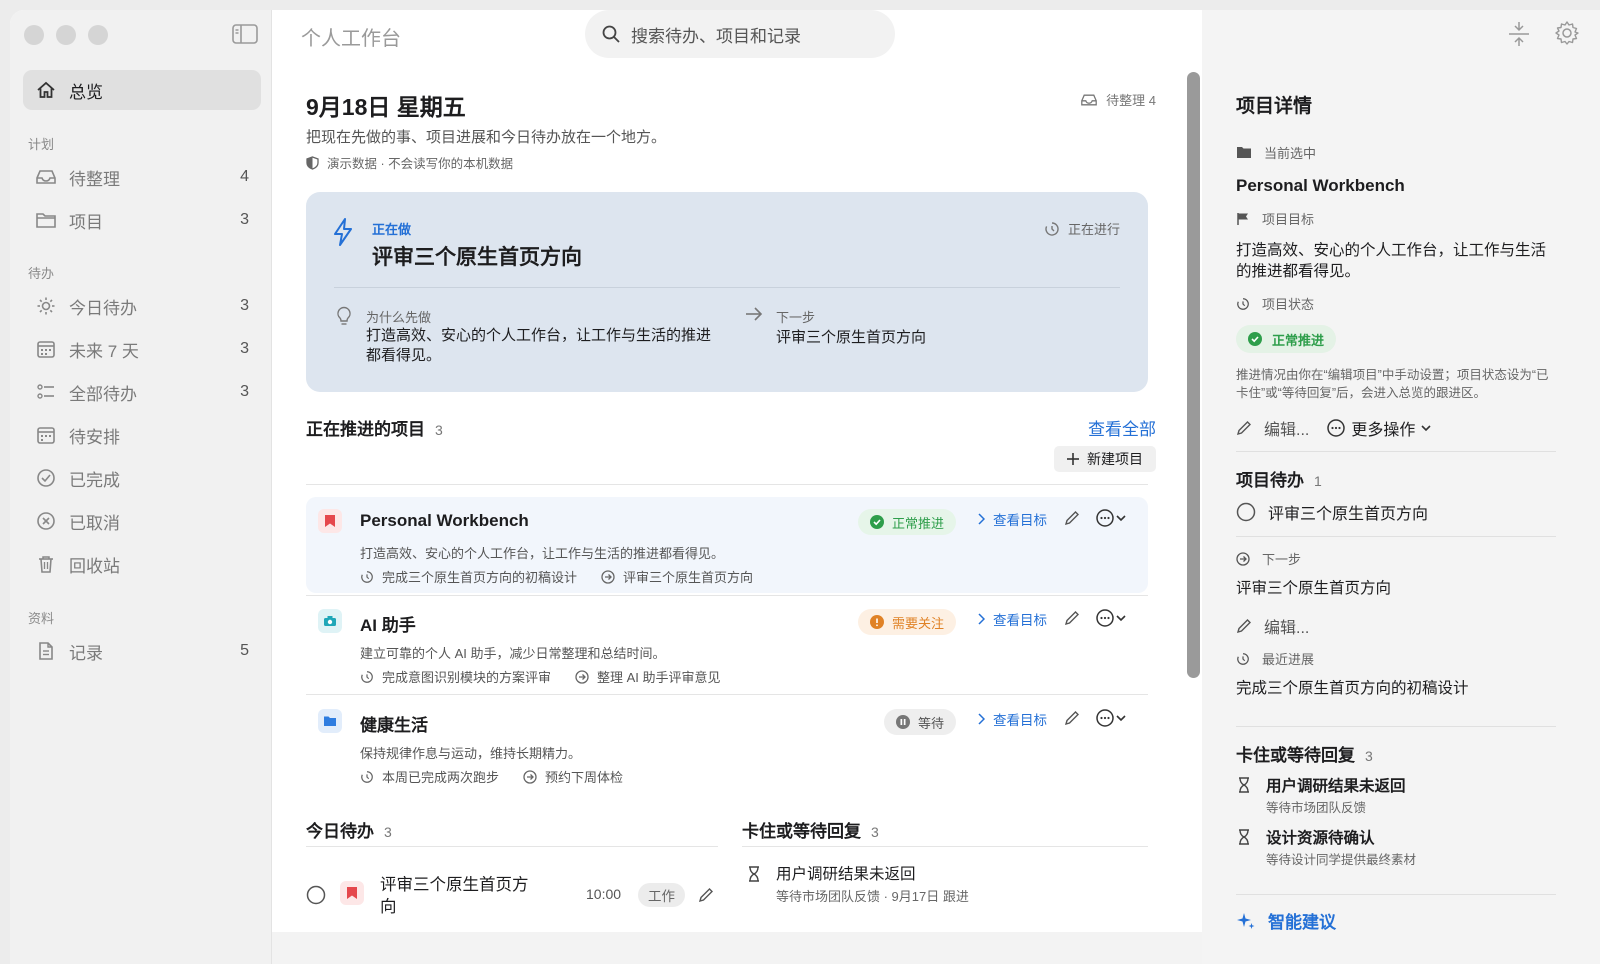  I want to click on inbox-icon, so click(46, 177).